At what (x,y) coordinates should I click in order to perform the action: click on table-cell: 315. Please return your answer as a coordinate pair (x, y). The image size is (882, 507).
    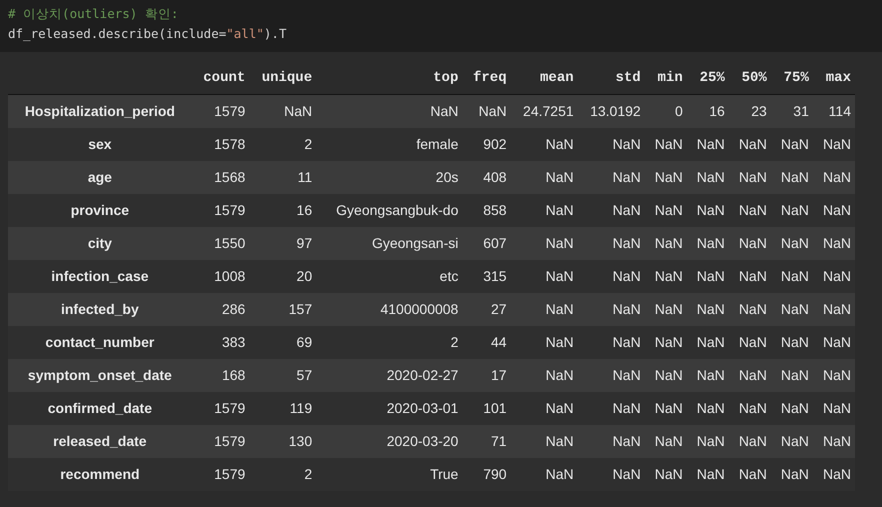
    Looking at the image, I should click on (486, 276).